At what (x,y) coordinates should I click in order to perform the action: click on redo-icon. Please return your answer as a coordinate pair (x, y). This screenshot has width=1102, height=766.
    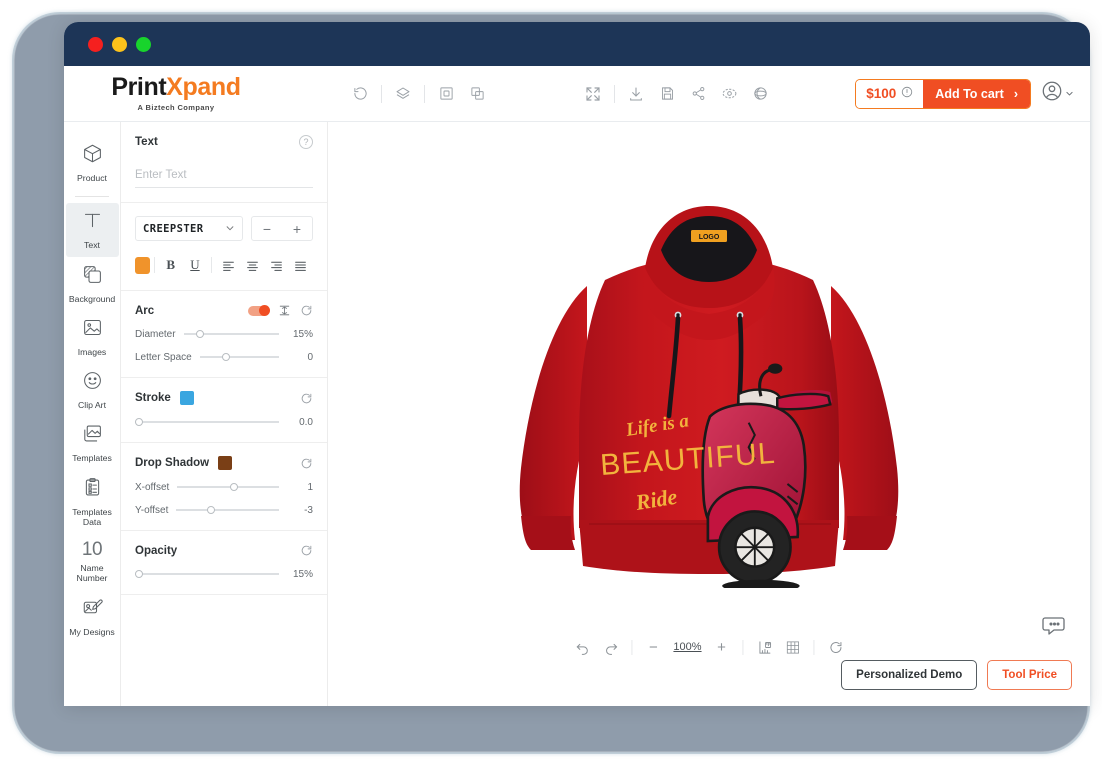
    Looking at the image, I should click on (610, 647).